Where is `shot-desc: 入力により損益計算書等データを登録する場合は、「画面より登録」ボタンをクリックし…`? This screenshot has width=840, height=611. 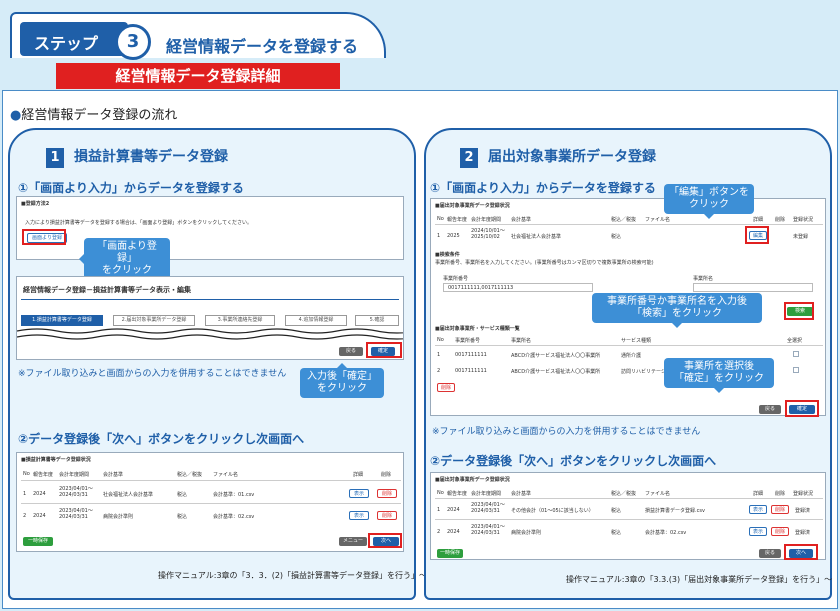 shot-desc: 入力により損益計算書等データを登録する場合は、「画面より登録」ボタンをクリックし… is located at coordinates (139, 223).